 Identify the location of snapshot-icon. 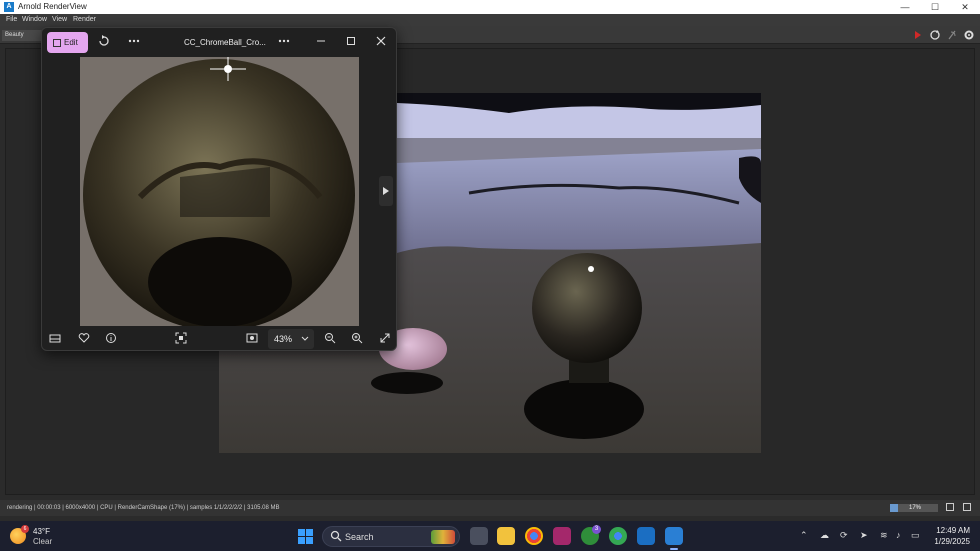
(950, 507).